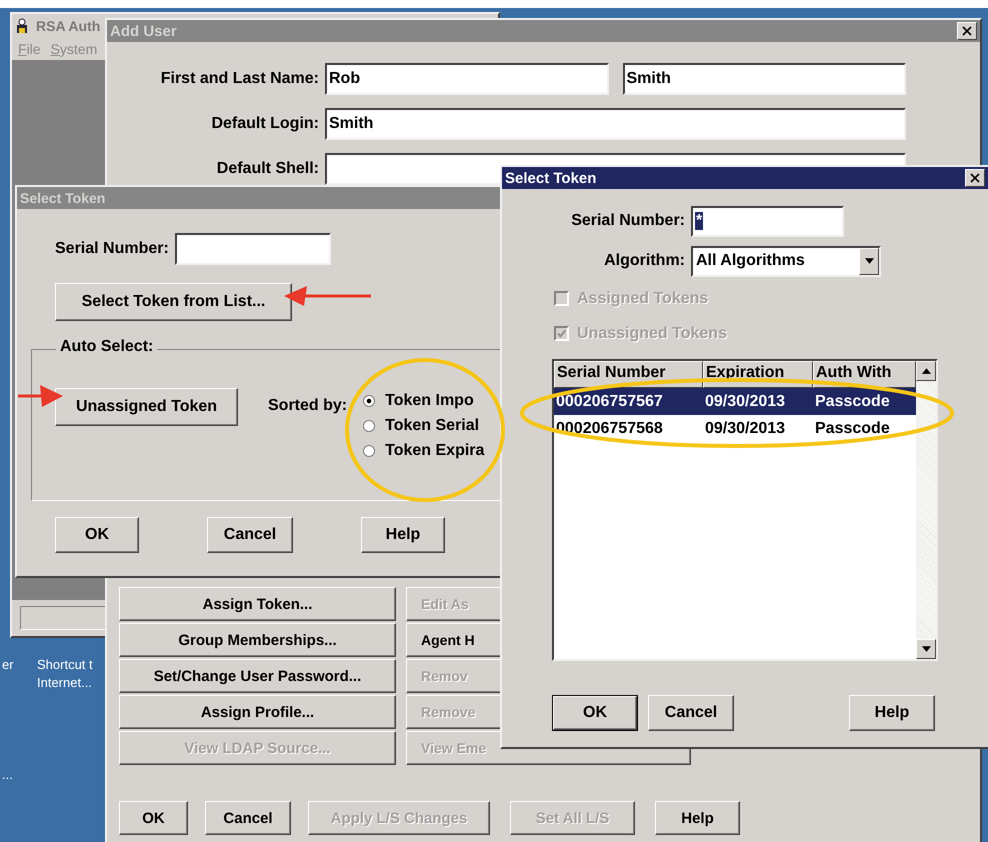 This screenshot has height=842, width=988. What do you see at coordinates (432, 426) in the screenshot?
I see `radio-label: Token Serial` at bounding box center [432, 426].